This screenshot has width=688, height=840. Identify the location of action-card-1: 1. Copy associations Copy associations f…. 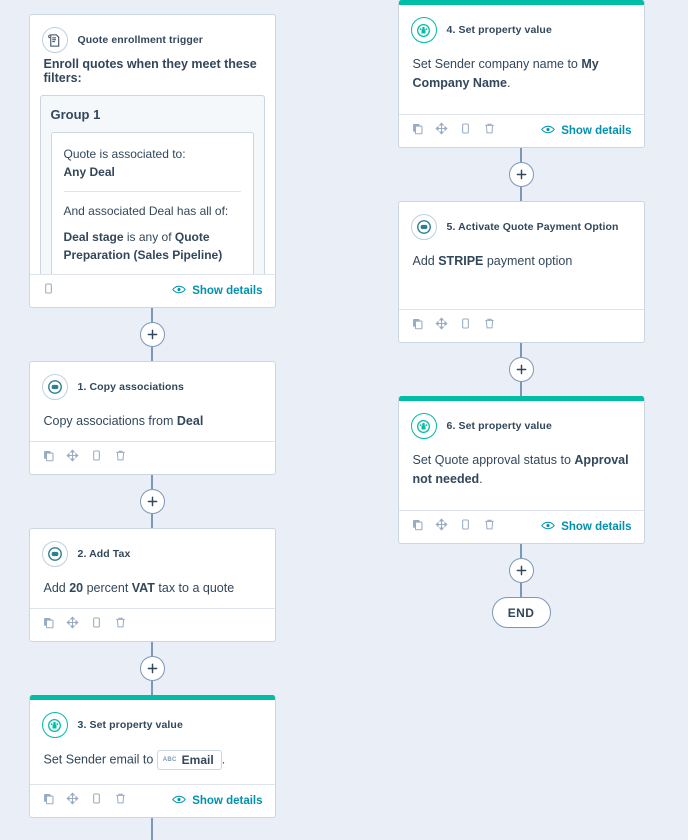
(152, 418).